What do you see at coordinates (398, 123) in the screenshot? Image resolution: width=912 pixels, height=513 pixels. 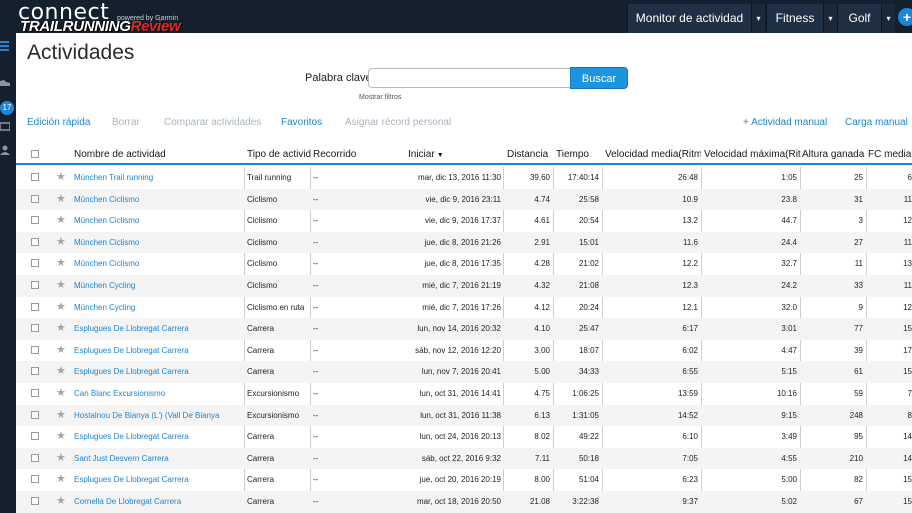 I see `assign-record-button: Asignar récord personal` at bounding box center [398, 123].